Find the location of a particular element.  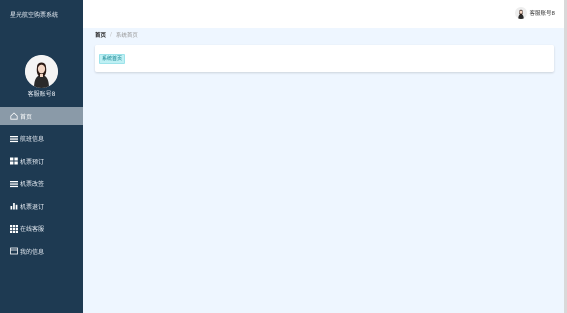

sidebar-item-label: 机票退订 is located at coordinates (32, 207).